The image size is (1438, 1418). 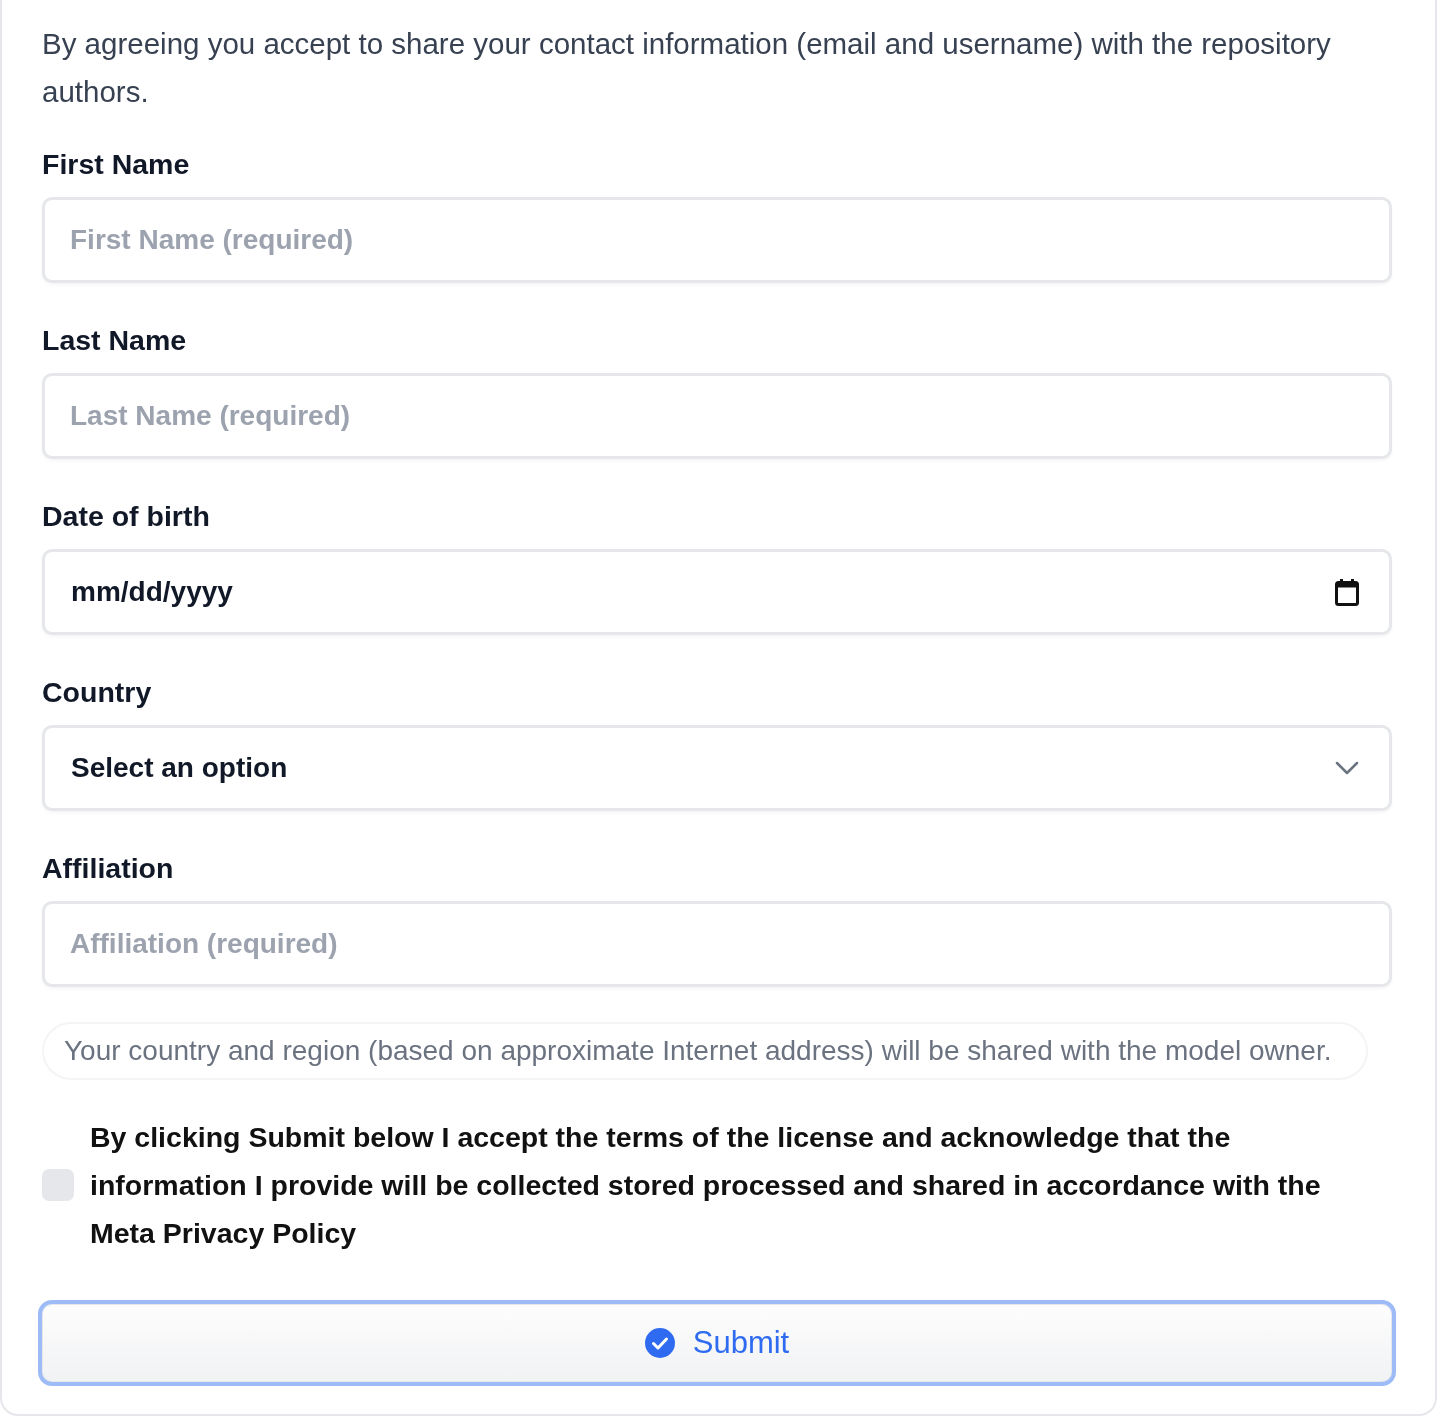 I want to click on submit-button: Submit, so click(x=717, y=1343).